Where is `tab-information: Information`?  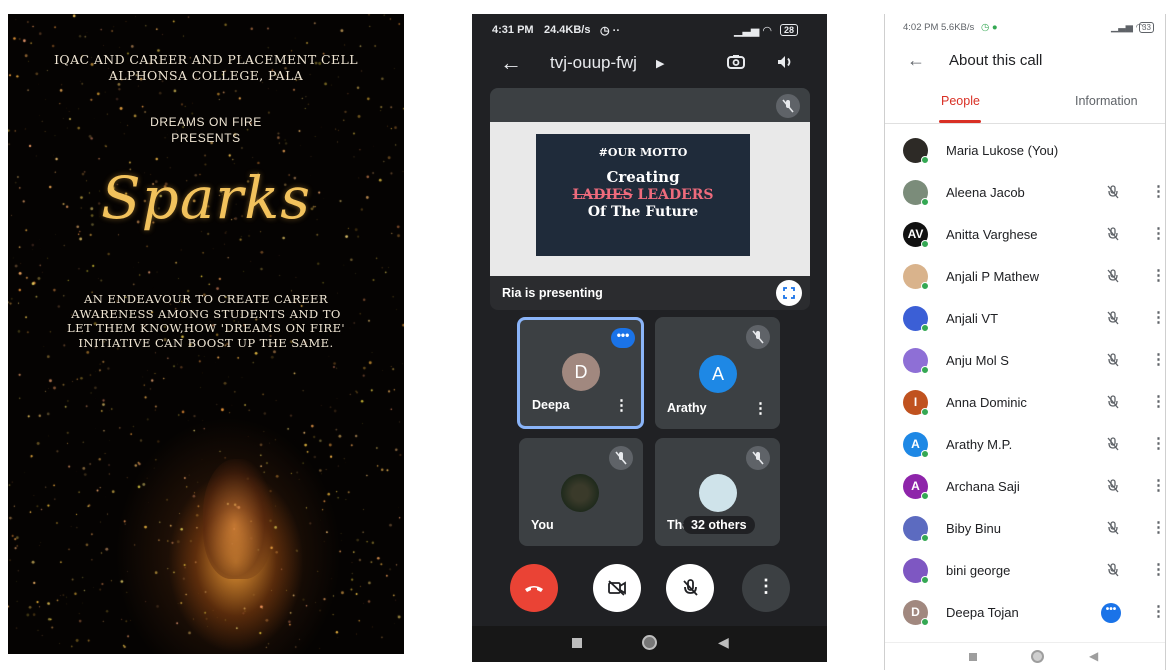 tab-information: Information is located at coordinates (1106, 101).